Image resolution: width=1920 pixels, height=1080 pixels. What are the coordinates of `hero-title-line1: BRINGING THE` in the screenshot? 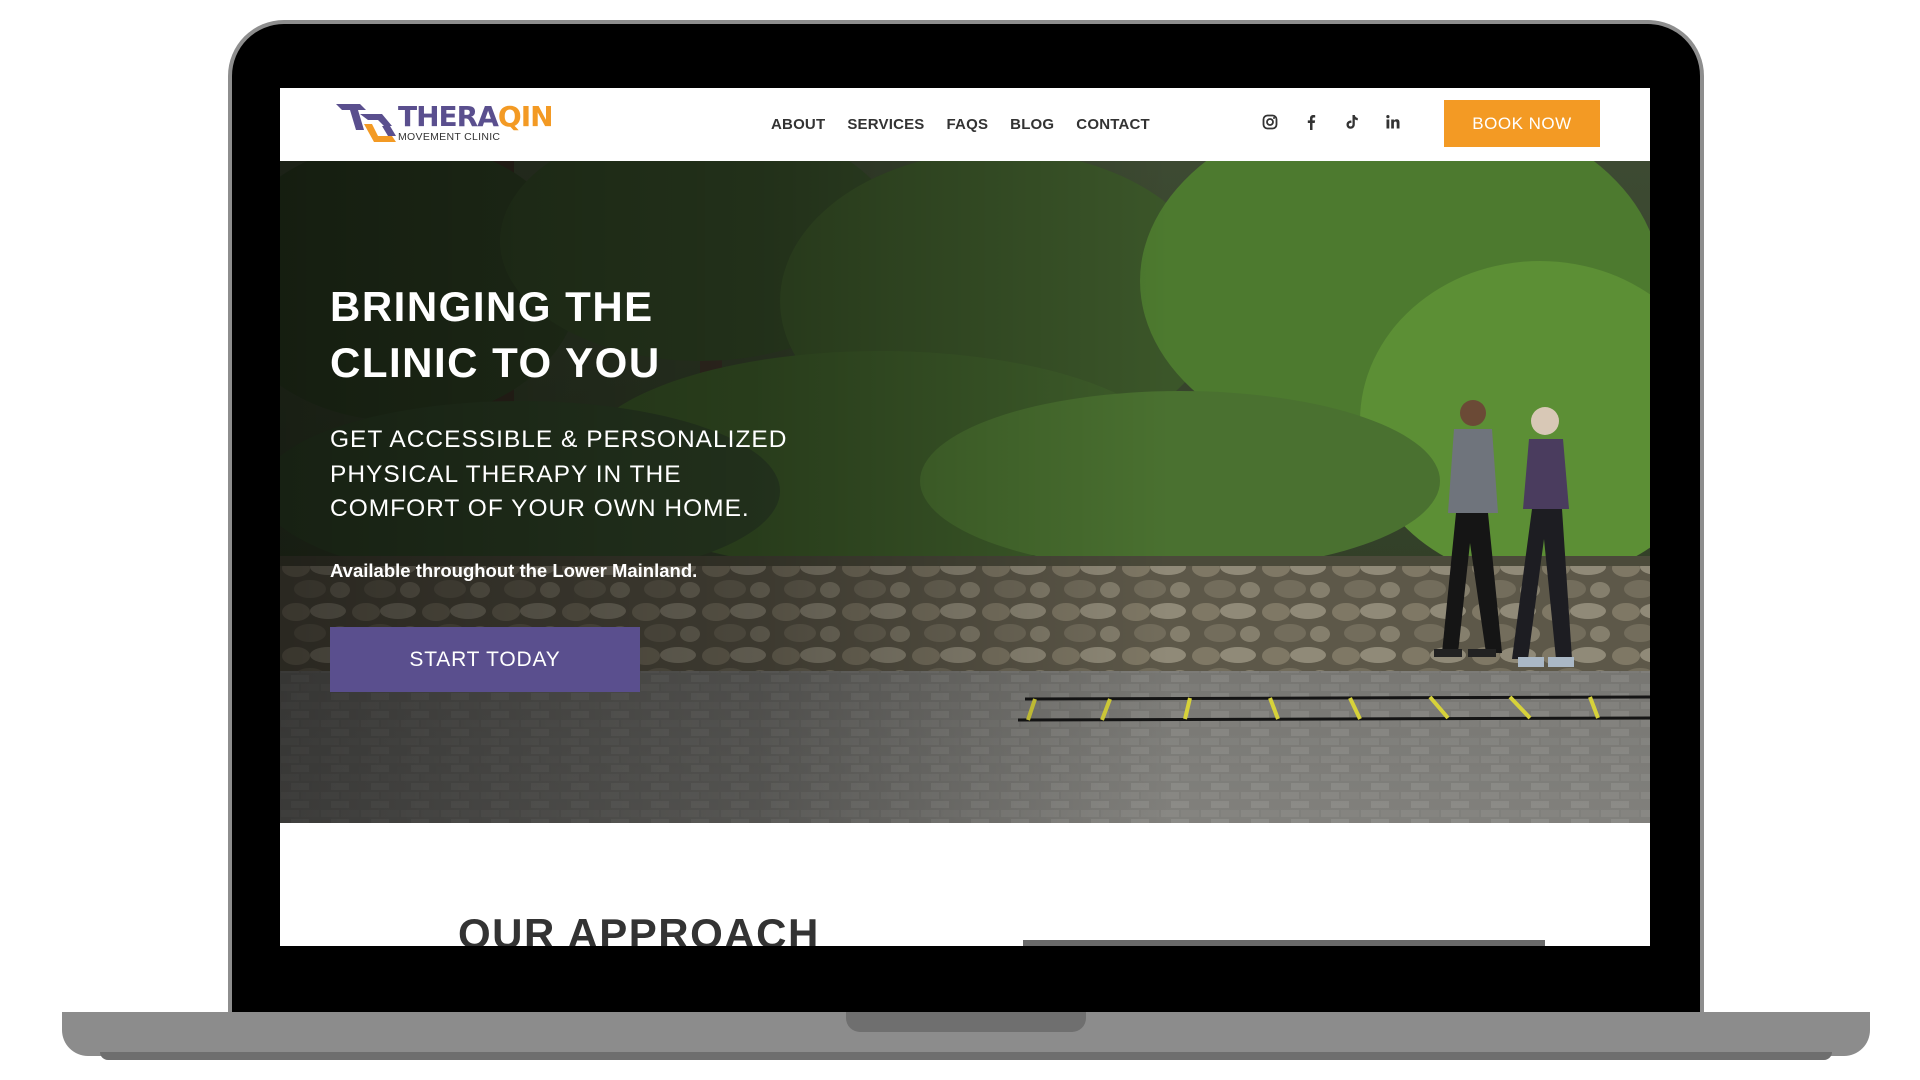 It's located at (492, 306).